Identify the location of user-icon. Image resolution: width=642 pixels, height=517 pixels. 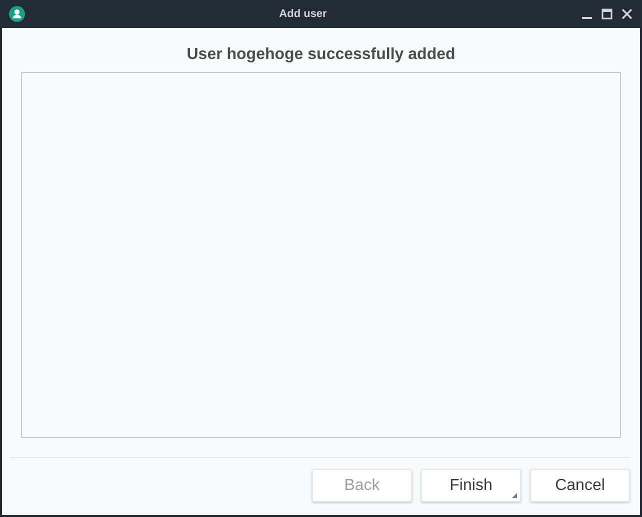
(17, 14).